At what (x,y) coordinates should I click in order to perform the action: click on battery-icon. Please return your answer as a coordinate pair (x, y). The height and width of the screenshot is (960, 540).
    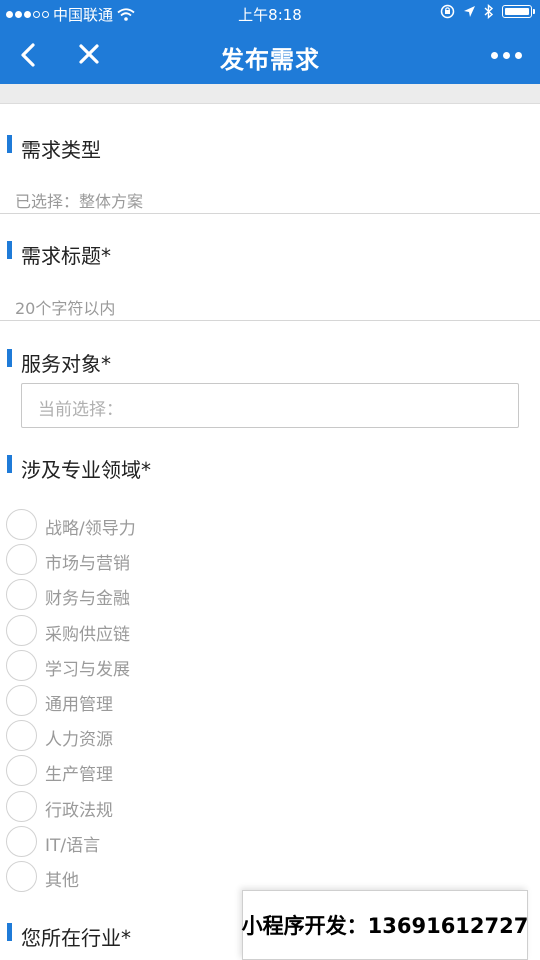
    Looking at the image, I should click on (518, 11).